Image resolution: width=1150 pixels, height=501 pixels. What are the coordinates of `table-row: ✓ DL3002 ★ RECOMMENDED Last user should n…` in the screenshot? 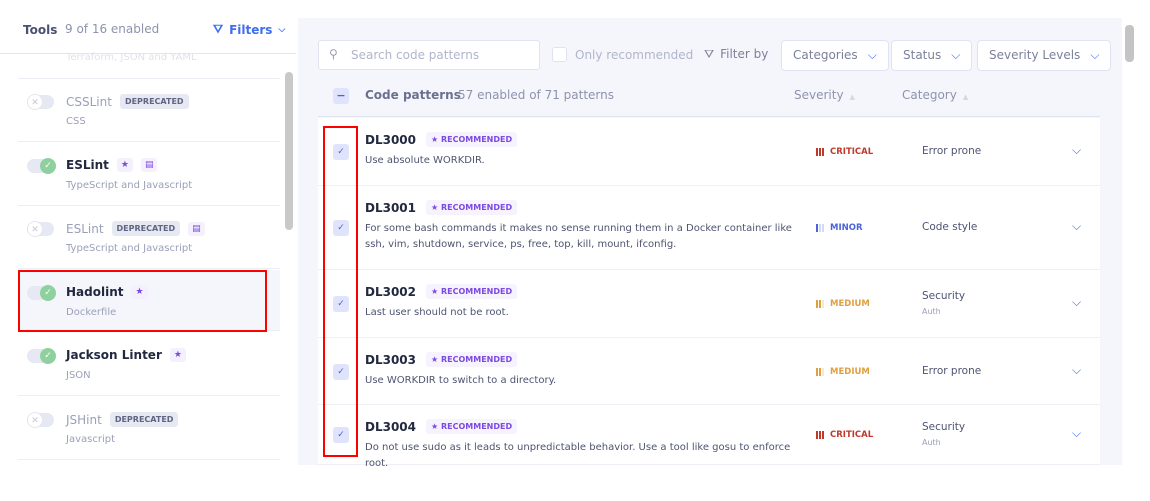 It's located at (709, 304).